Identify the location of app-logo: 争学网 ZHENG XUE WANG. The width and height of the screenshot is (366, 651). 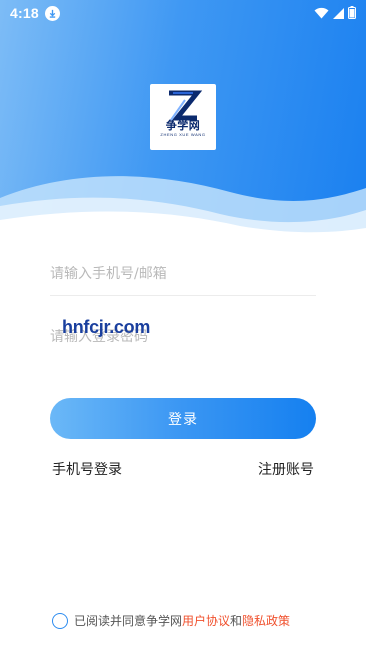
(183, 117).